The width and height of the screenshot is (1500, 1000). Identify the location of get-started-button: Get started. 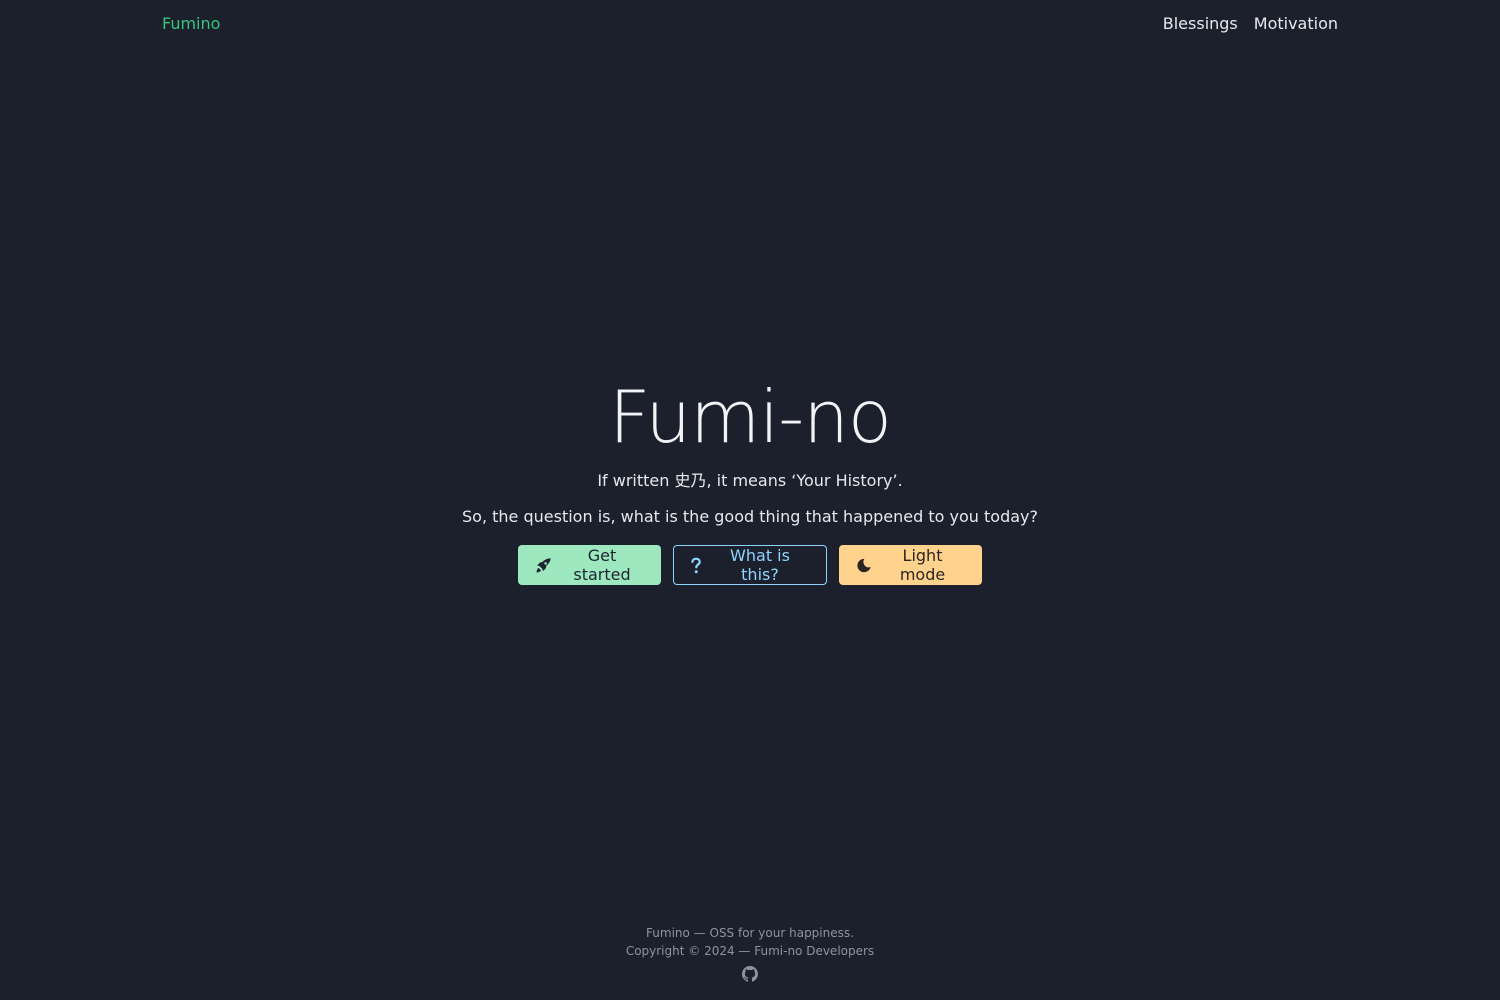
(589, 565).